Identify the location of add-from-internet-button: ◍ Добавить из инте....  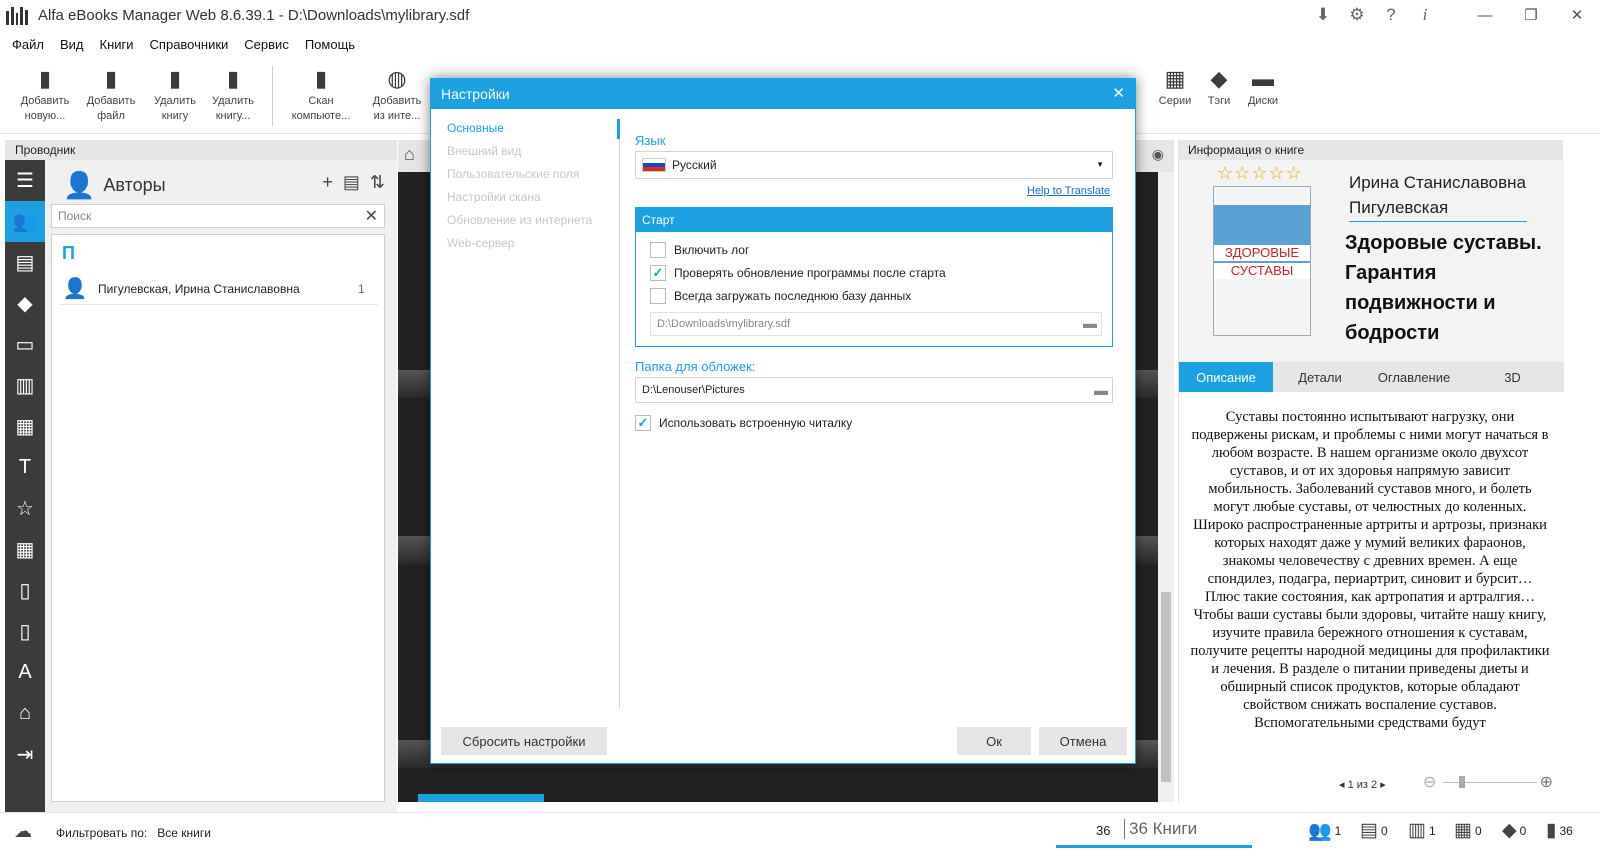
(397, 94).